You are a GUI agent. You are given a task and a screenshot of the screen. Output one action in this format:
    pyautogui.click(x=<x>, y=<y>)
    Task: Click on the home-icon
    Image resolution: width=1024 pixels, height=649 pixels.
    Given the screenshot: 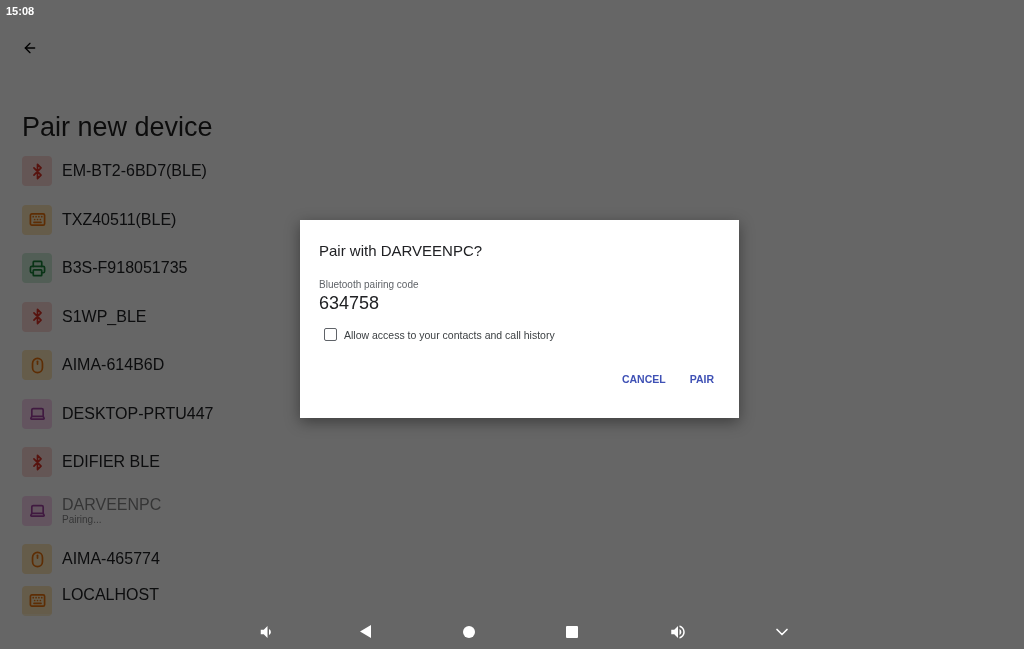 What is the action you would take?
    pyautogui.click(x=469, y=631)
    